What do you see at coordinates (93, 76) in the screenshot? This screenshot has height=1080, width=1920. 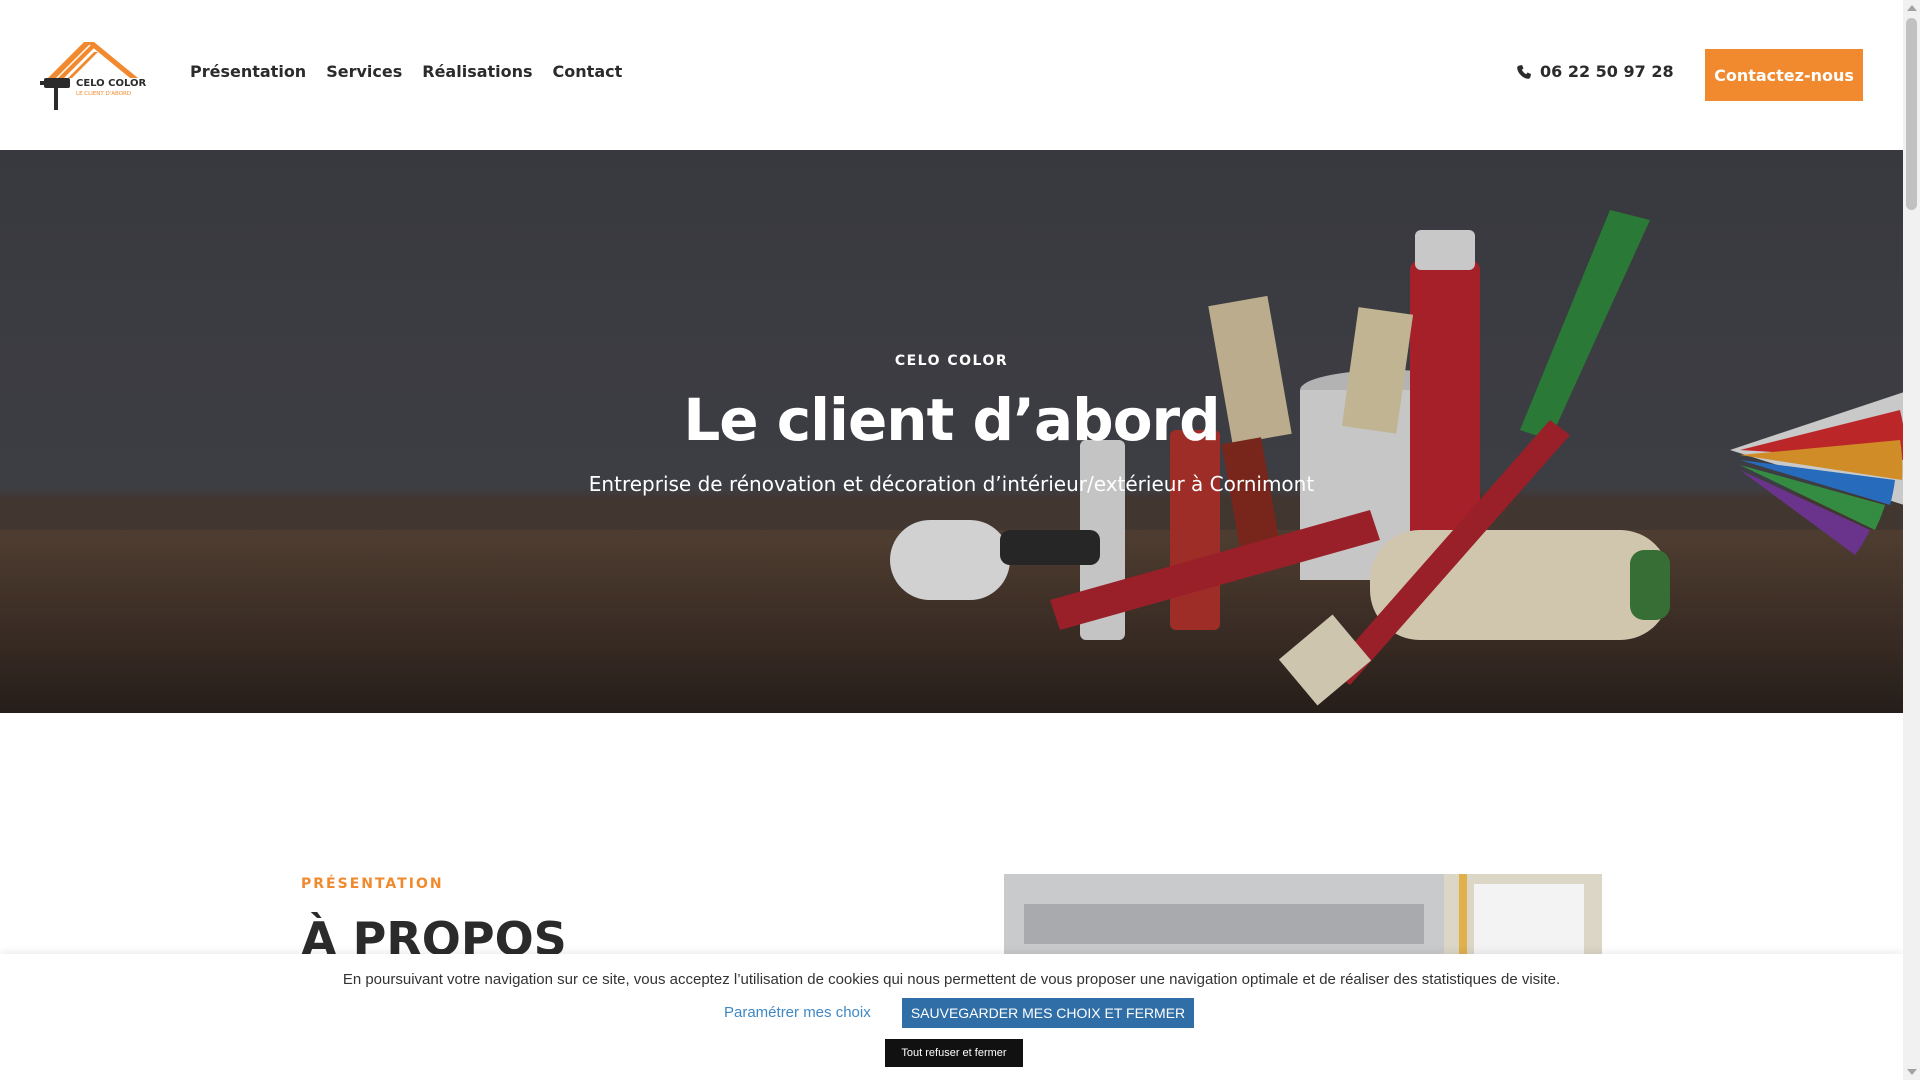 I see `paint-roller-roof-logo-icon: CELO COLOR LE CLIENT D'ABORD` at bounding box center [93, 76].